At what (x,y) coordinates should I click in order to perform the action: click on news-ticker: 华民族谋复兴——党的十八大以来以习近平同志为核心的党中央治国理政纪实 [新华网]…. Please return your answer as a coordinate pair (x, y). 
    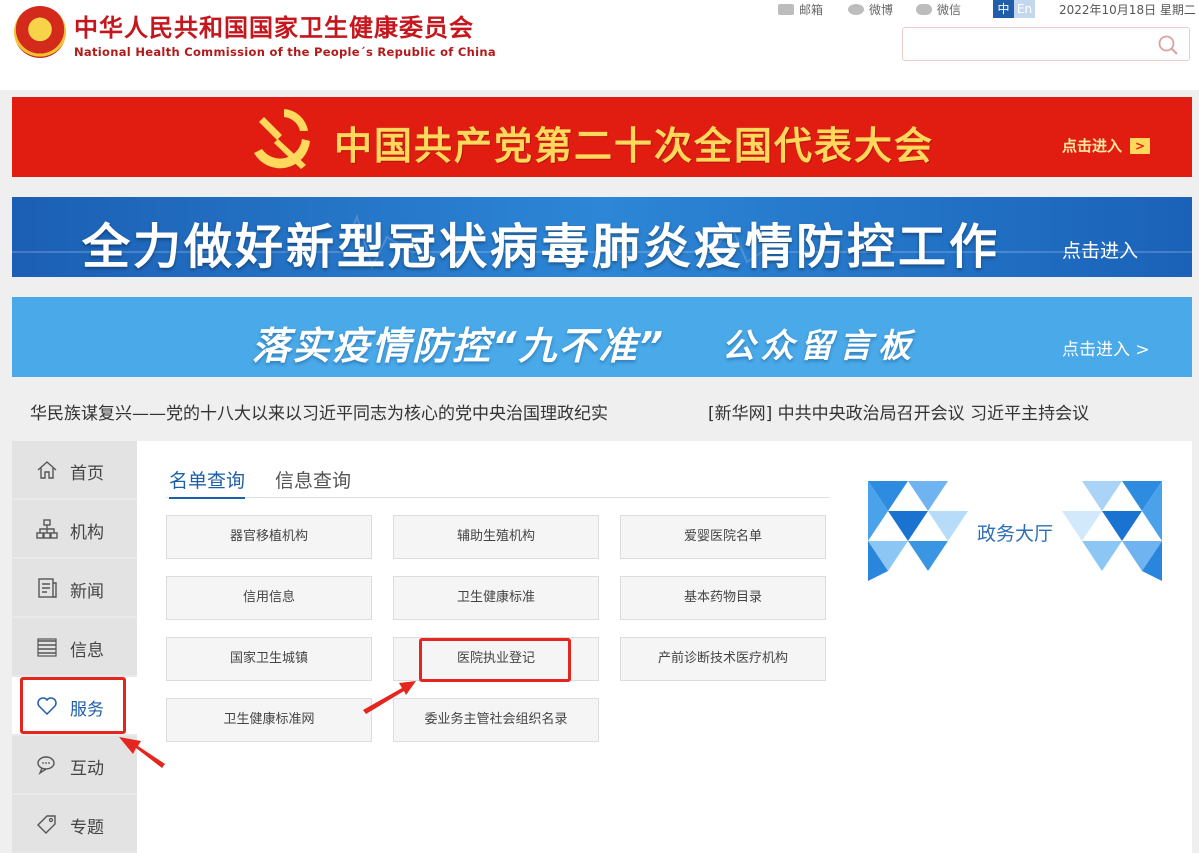
    Looking at the image, I should click on (602, 409).